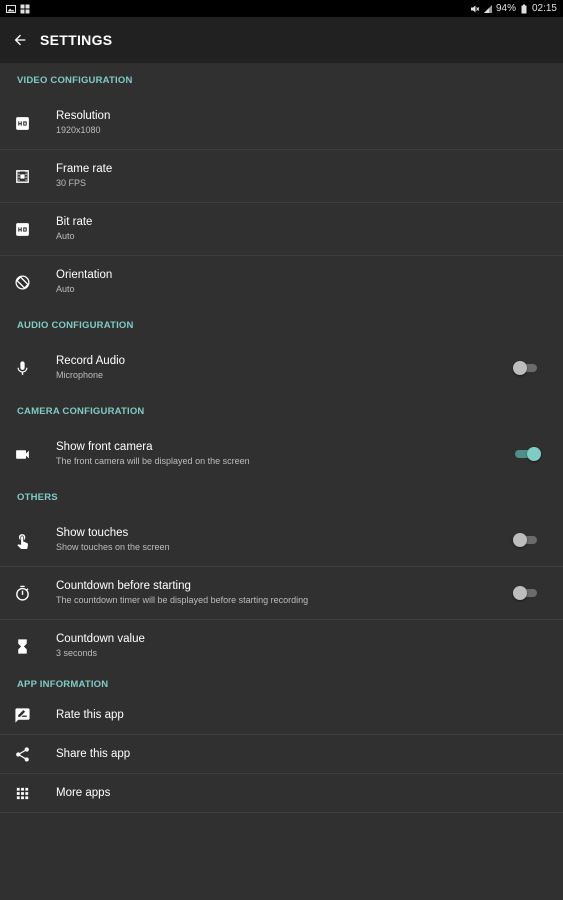  I want to click on hourglass-icon, so click(28, 646).